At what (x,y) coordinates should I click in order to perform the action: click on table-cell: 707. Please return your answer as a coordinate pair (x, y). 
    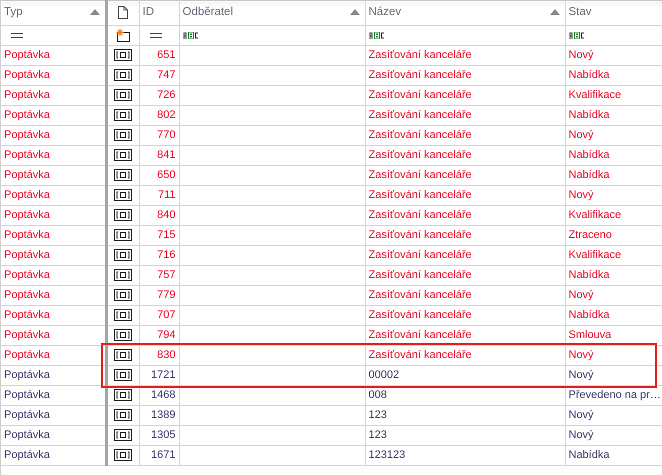
    Looking at the image, I should click on (166, 315).